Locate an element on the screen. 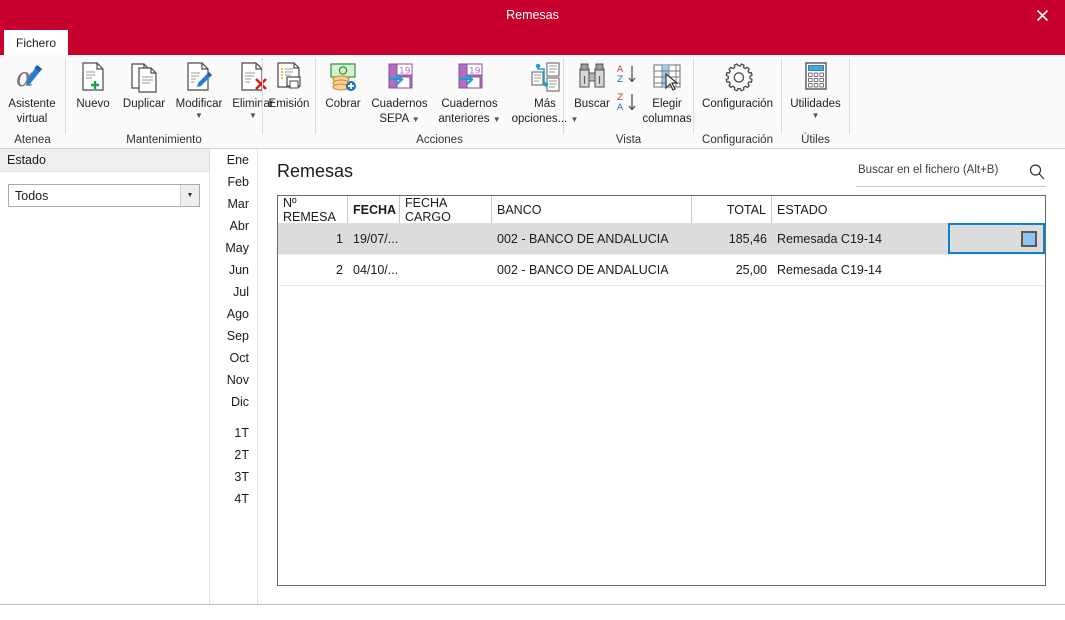  table-cell-num: 1 is located at coordinates (313, 238).